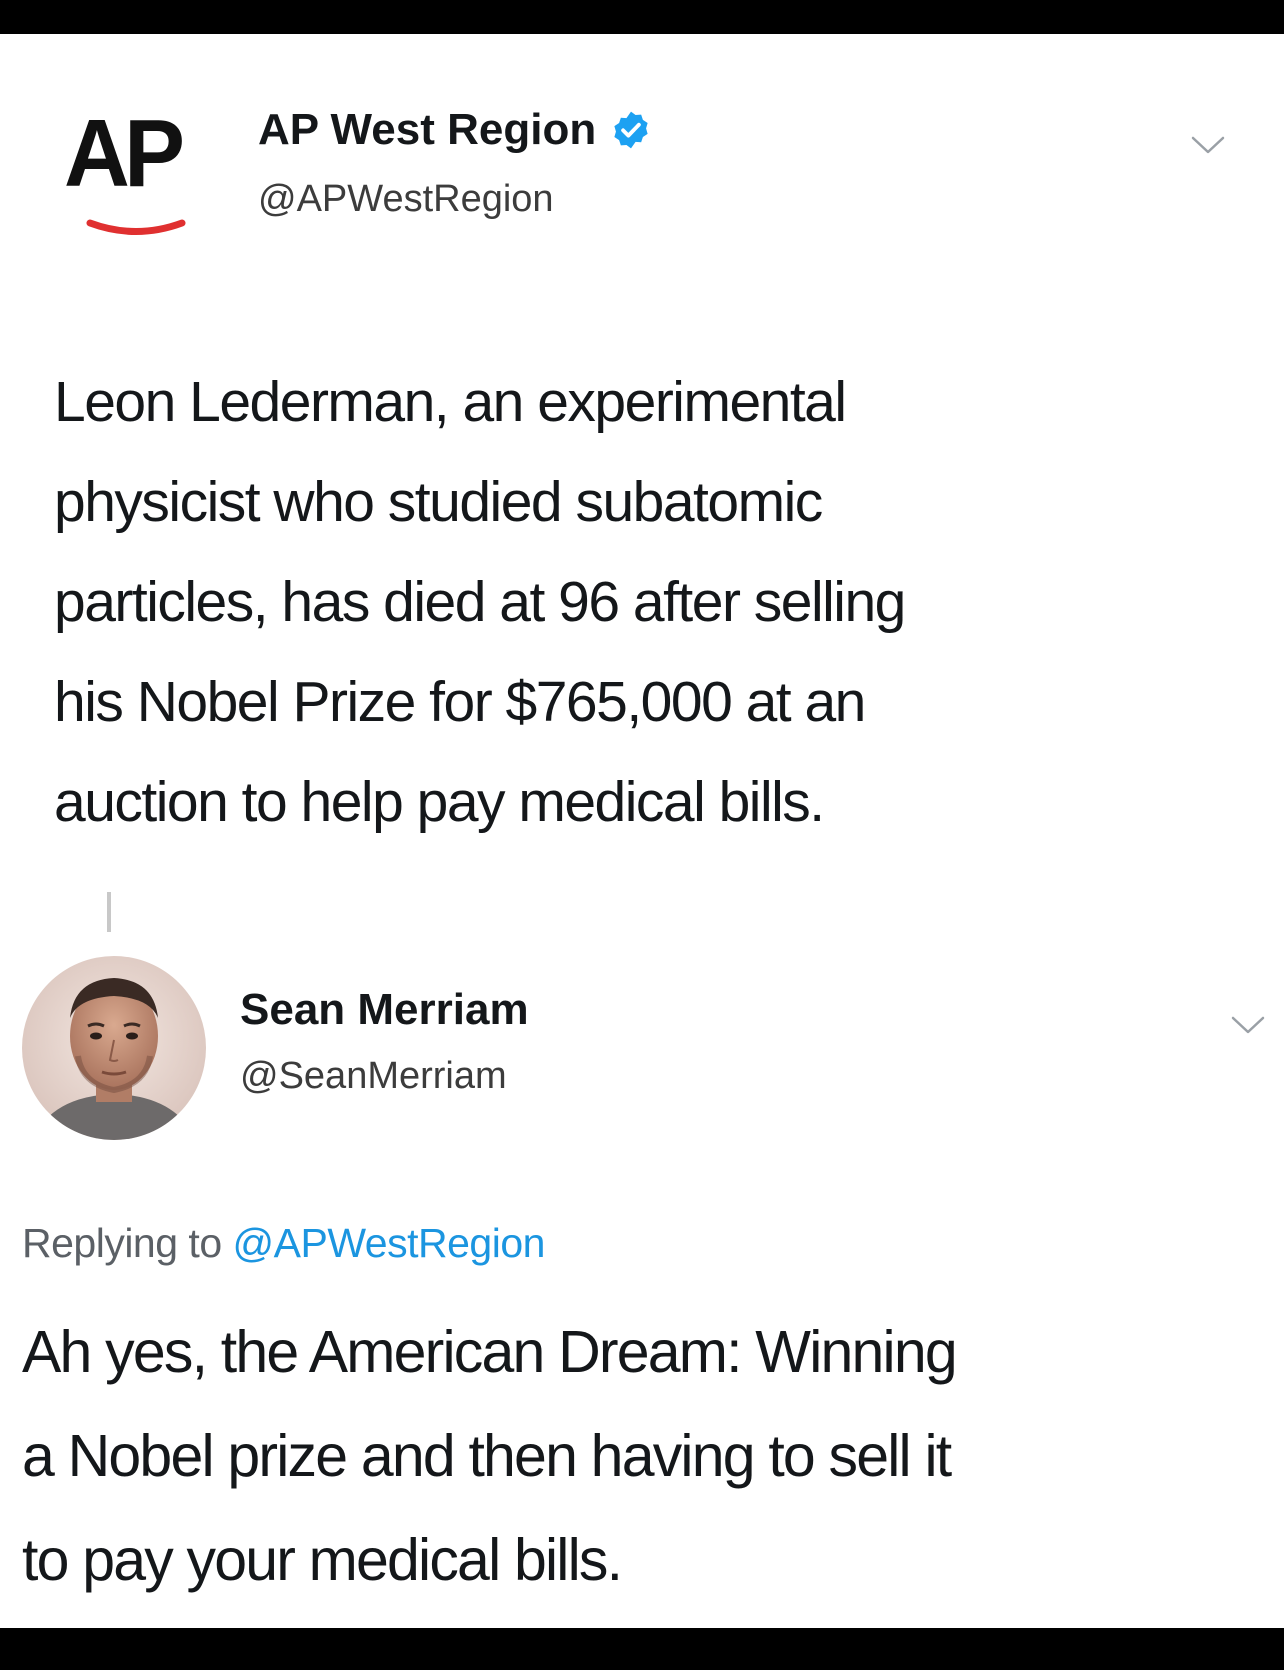 This screenshot has width=1284, height=1670. I want to click on original-author-row: AP West Region, so click(455, 129).